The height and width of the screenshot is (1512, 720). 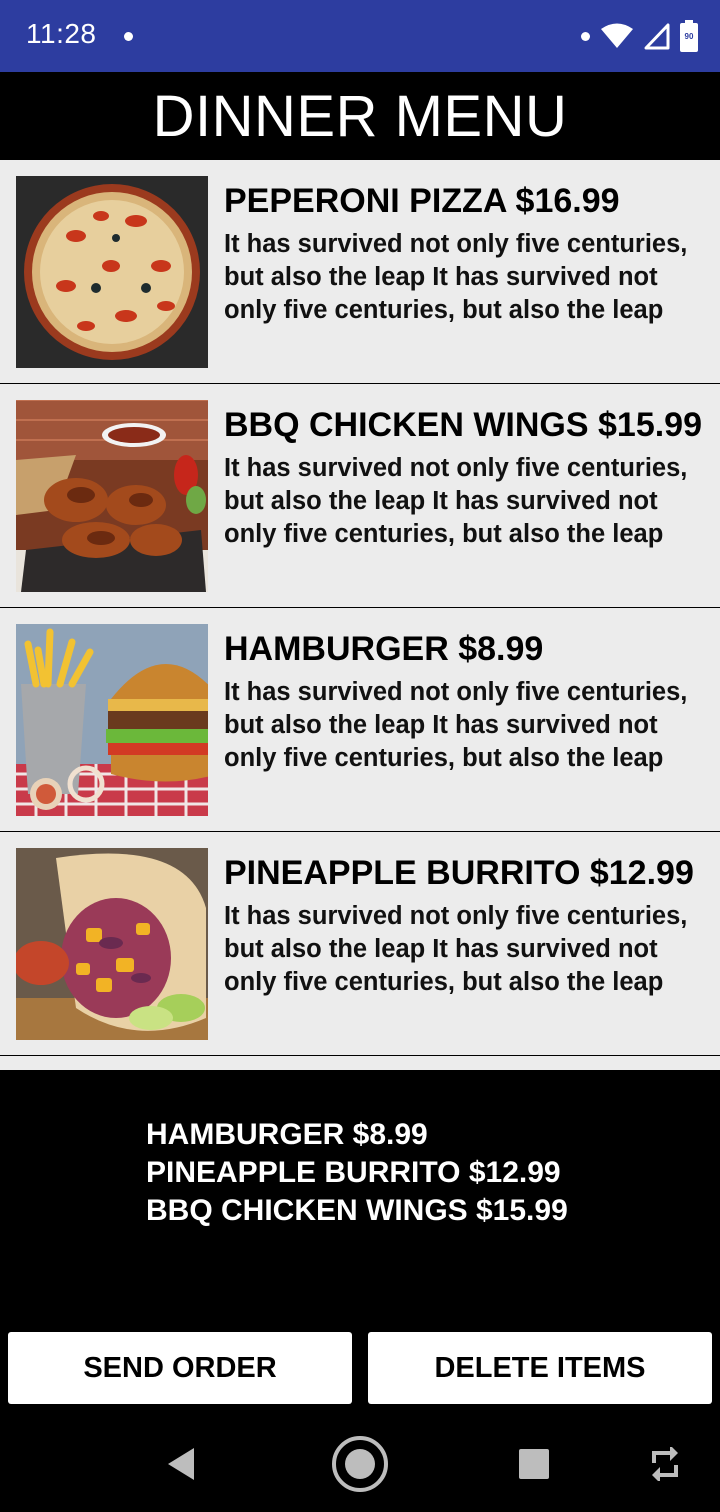 I want to click on status-icons: 90, so click(x=639, y=36).